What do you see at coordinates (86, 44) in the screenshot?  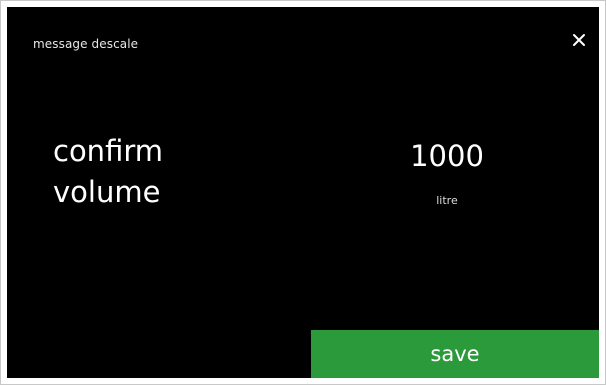 I see `page-title: message descale` at bounding box center [86, 44].